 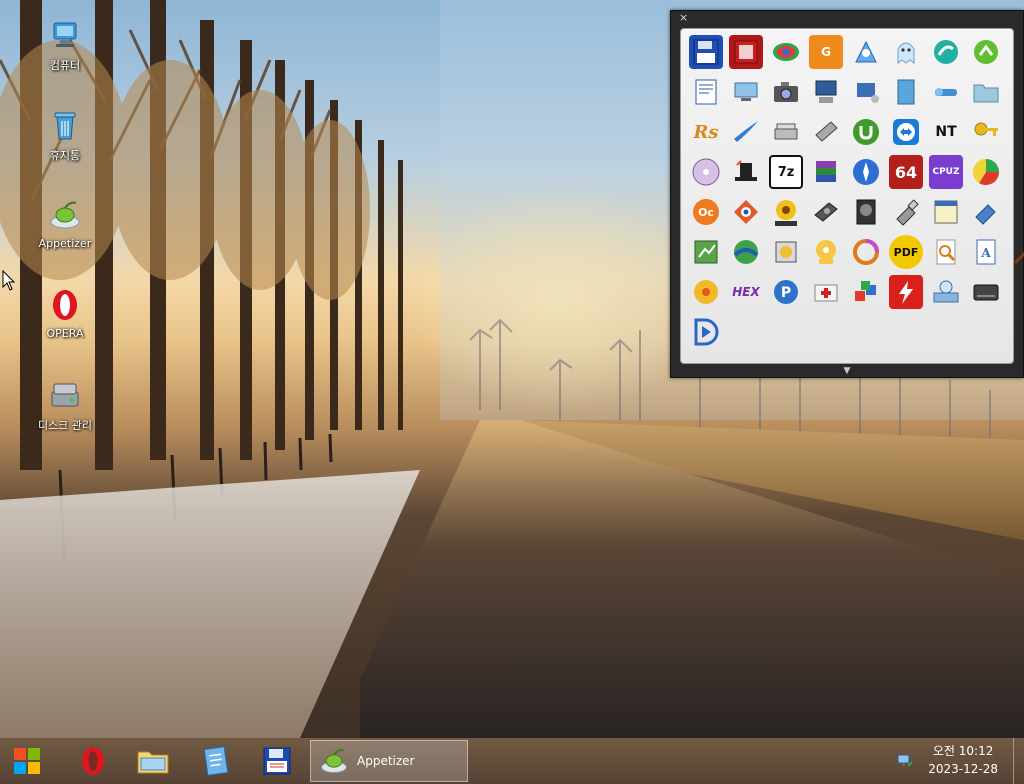 What do you see at coordinates (683, 18) in the screenshot?
I see `close-icon: ×` at bounding box center [683, 18].